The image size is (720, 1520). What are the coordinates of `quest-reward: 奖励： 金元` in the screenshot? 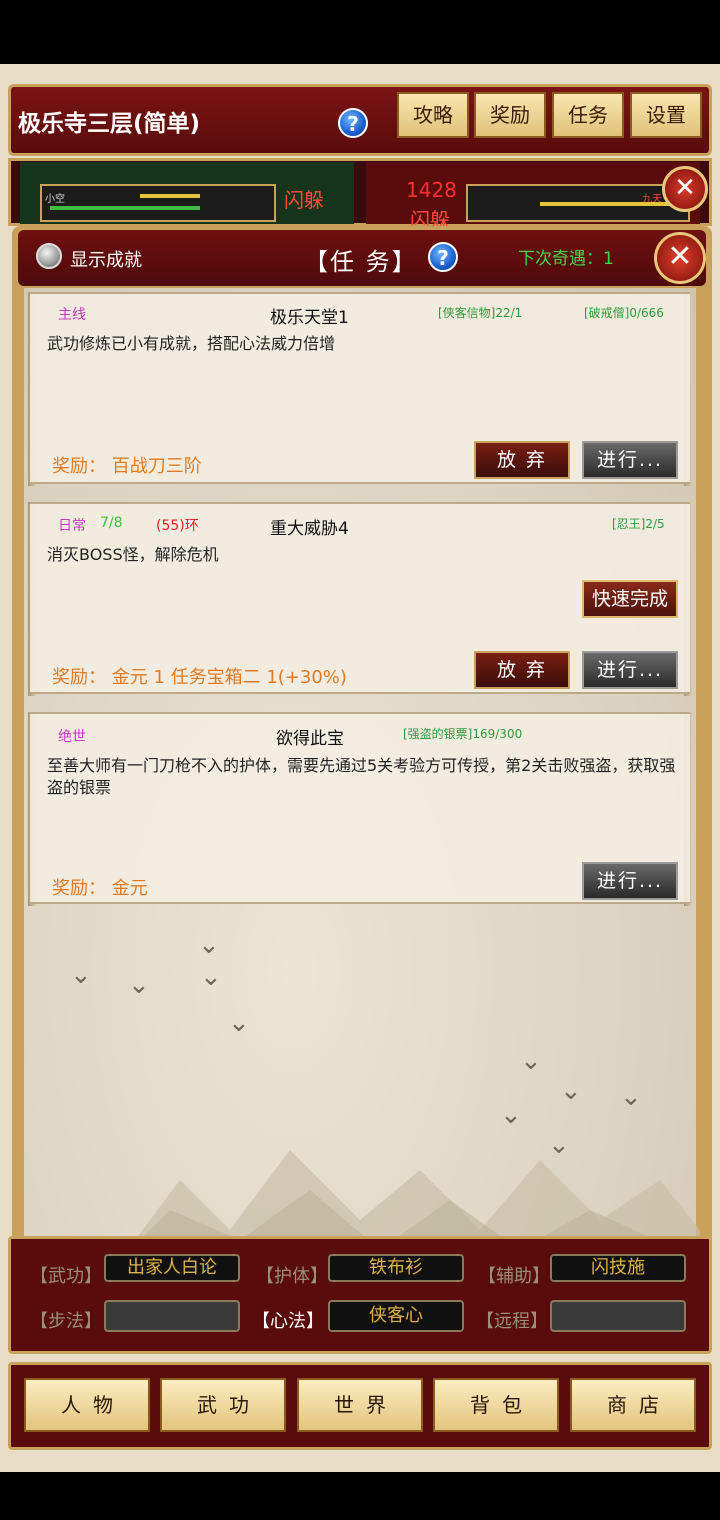 It's located at (100, 888).